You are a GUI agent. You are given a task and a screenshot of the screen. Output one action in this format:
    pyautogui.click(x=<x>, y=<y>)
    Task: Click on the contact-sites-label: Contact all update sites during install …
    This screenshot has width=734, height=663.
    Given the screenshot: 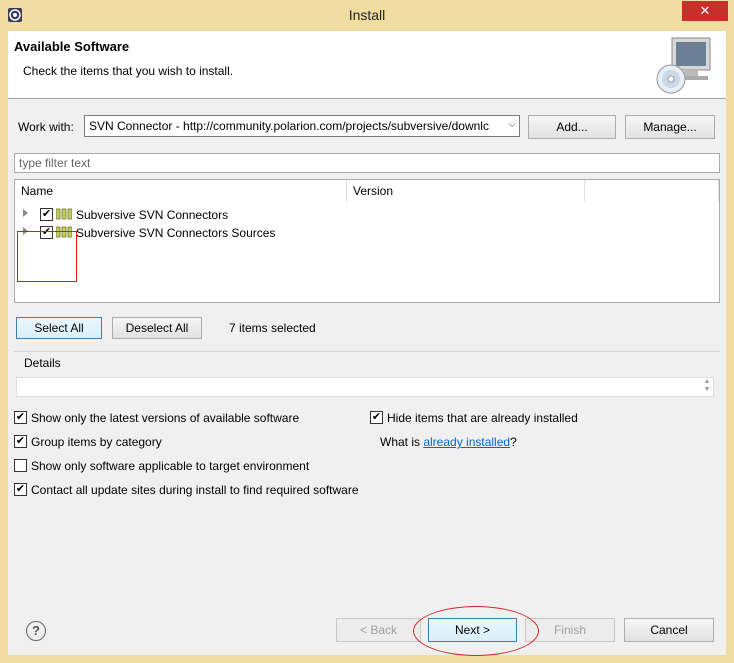 What is the action you would take?
    pyautogui.click(x=195, y=490)
    